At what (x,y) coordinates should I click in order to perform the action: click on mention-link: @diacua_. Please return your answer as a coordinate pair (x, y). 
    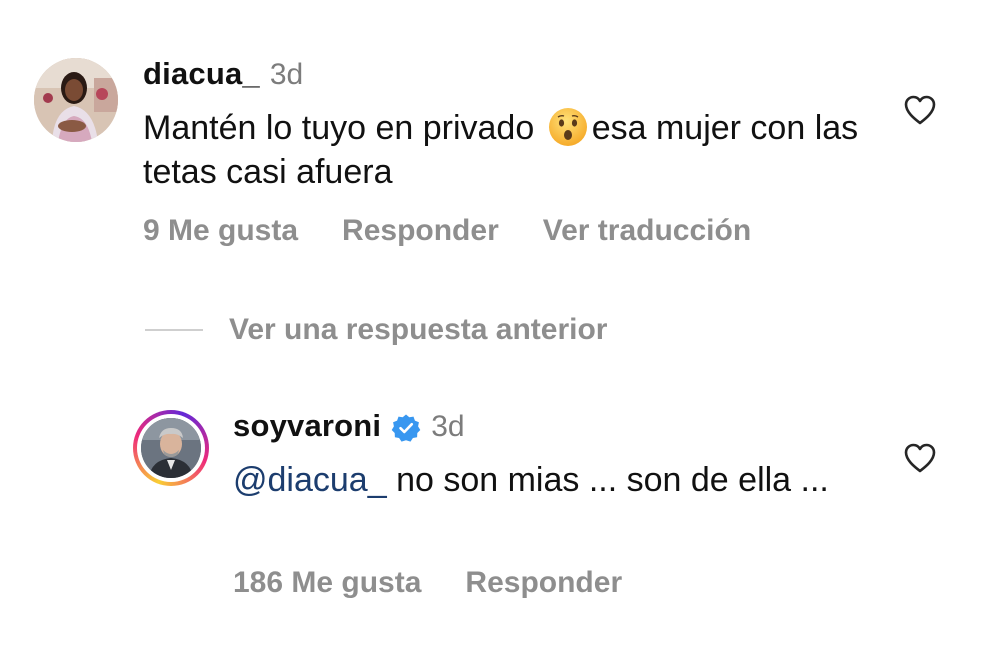
    Looking at the image, I should click on (310, 480).